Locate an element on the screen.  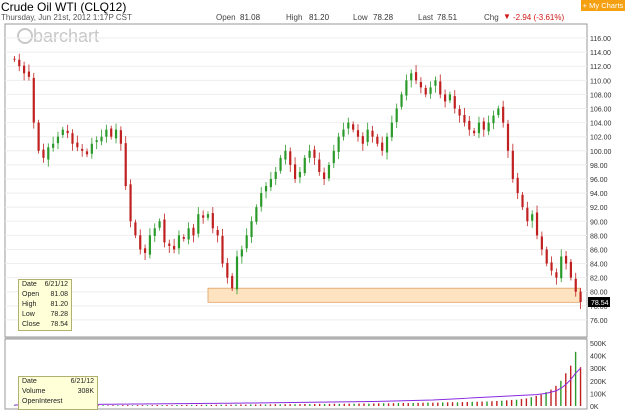
info-low-label: Low is located at coordinates (28, 314).